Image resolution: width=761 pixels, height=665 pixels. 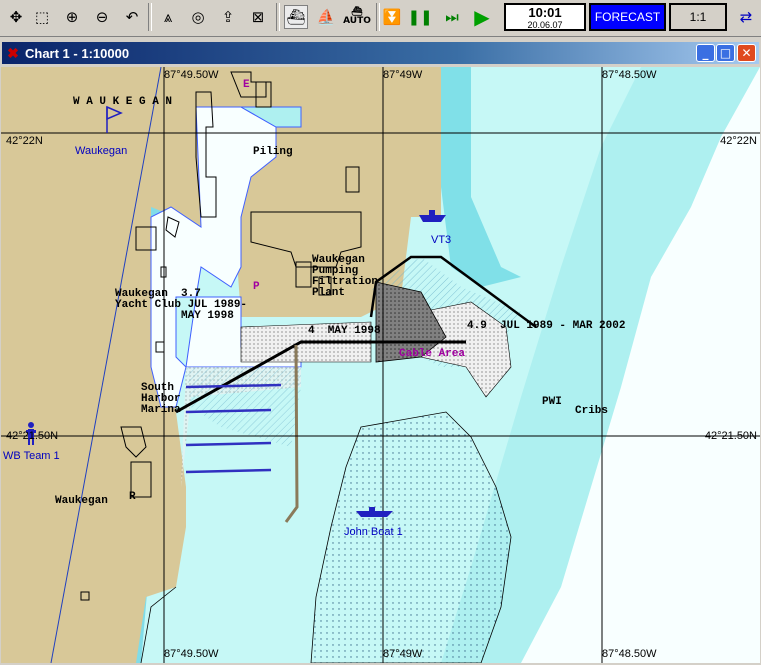 I want to click on latitude-label-left-1: 42°22N, so click(x=24, y=141).